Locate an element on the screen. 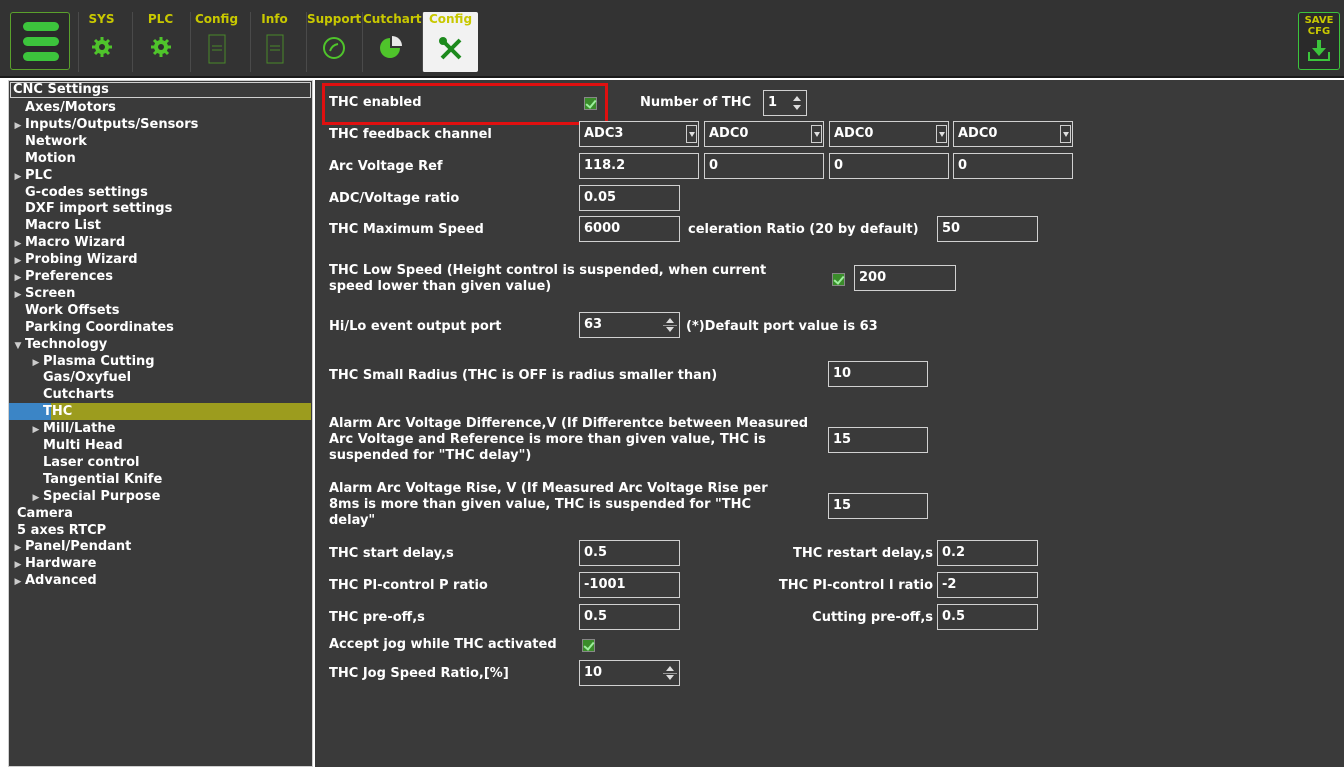 The height and width of the screenshot is (767, 1344). small-radius-input: 10 is located at coordinates (878, 374).